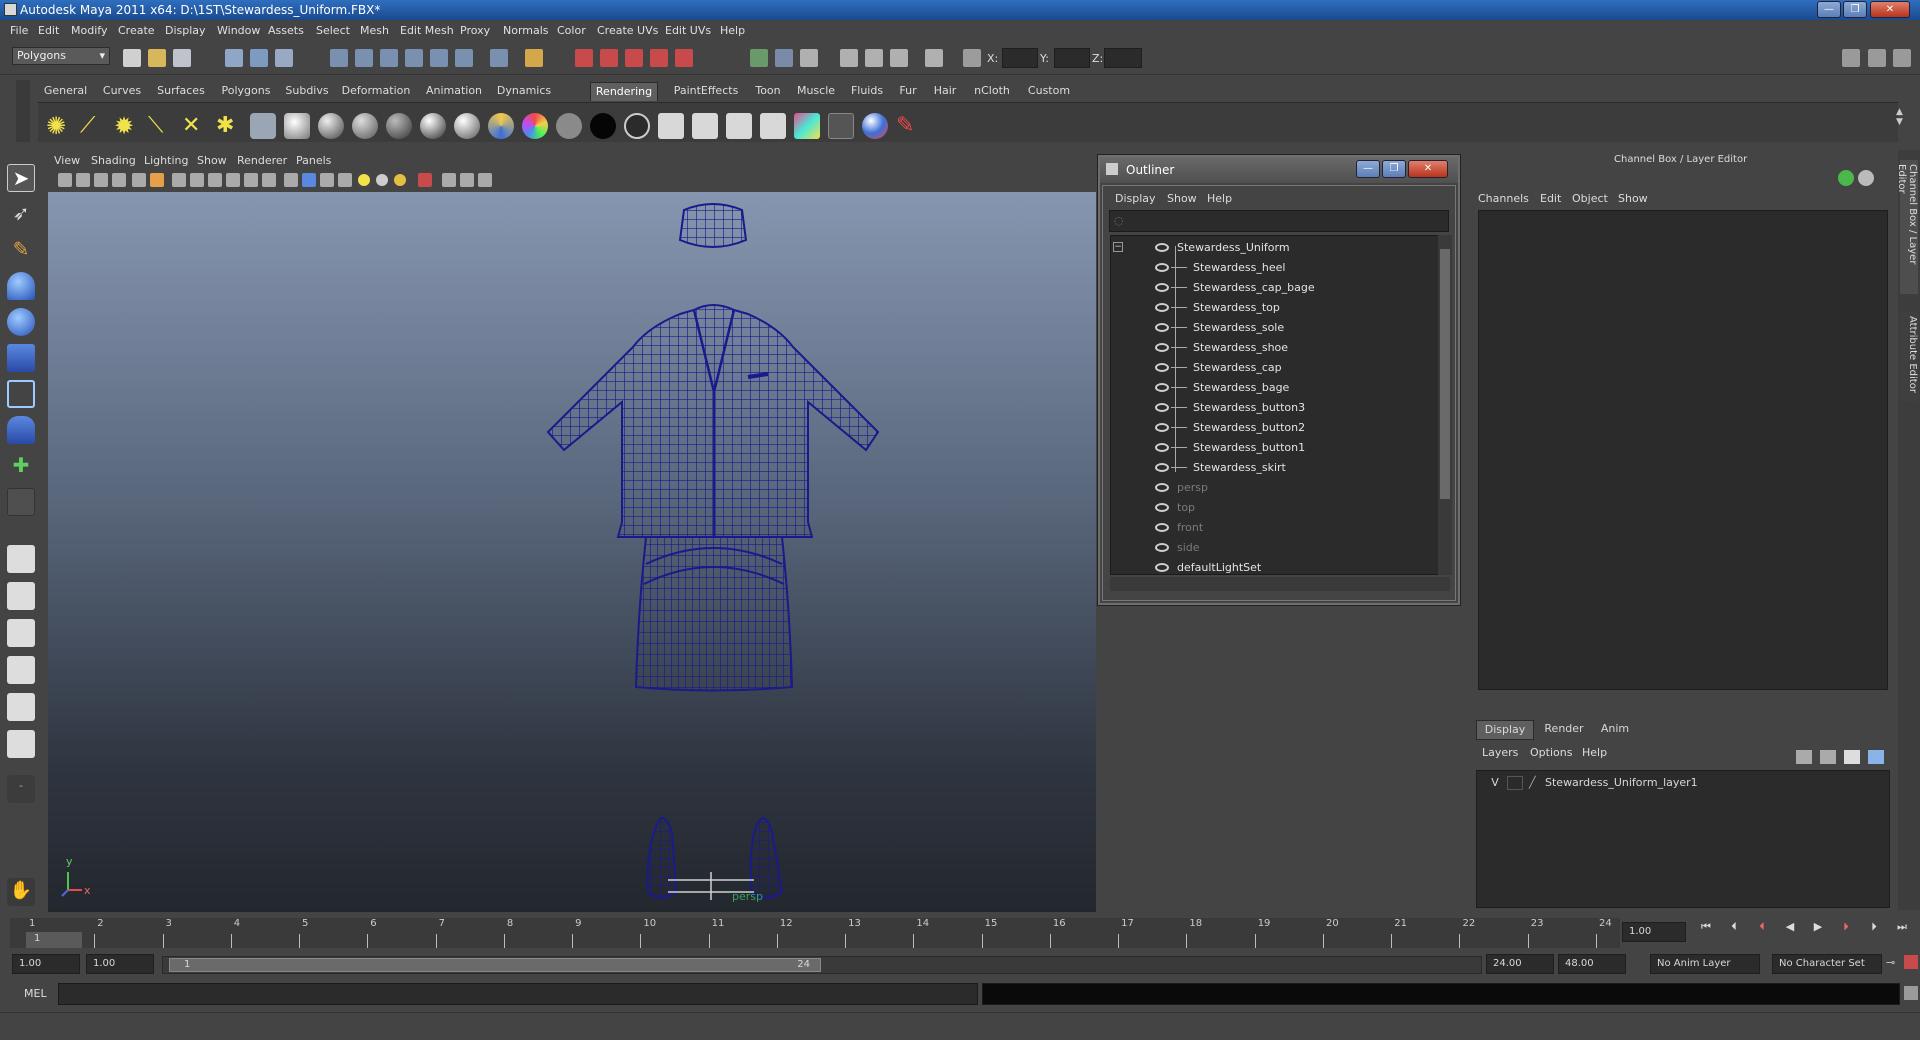 The image size is (1920, 1040). What do you see at coordinates (1503, 198) in the screenshot?
I see `channels-menu: Channels` at bounding box center [1503, 198].